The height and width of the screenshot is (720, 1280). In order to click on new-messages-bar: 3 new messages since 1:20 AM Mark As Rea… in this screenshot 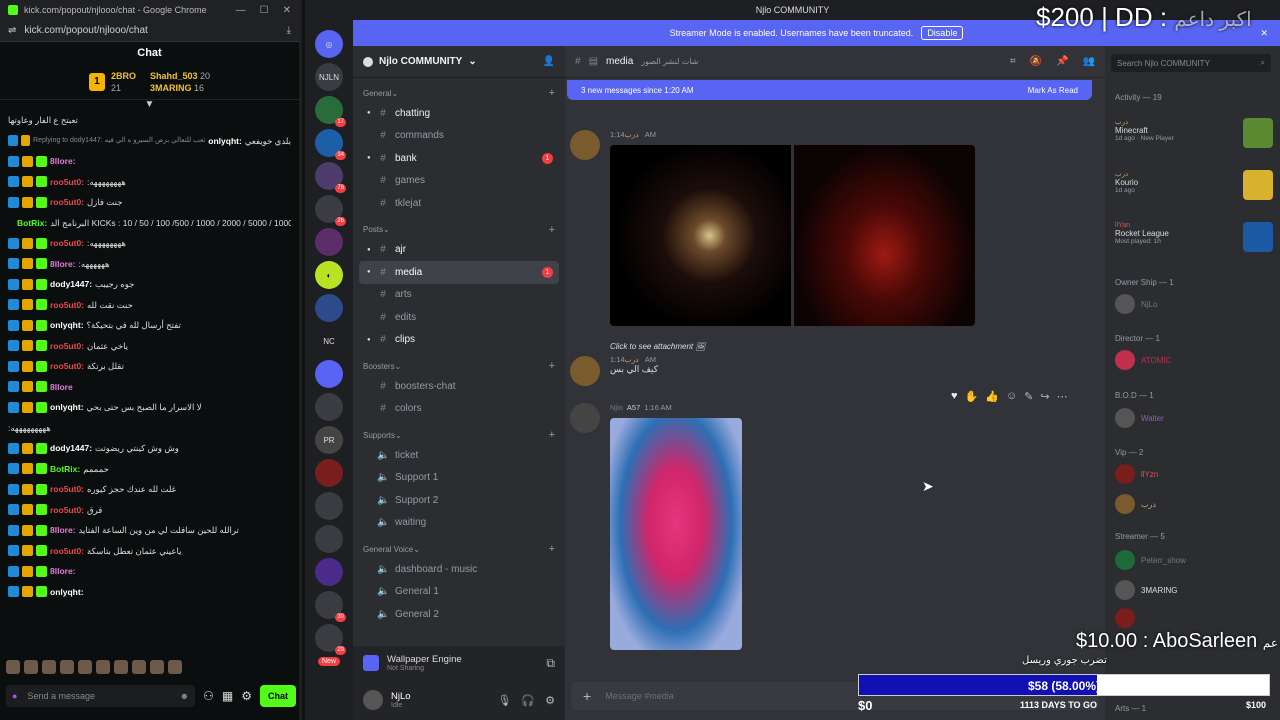, I will do `click(829, 90)`.